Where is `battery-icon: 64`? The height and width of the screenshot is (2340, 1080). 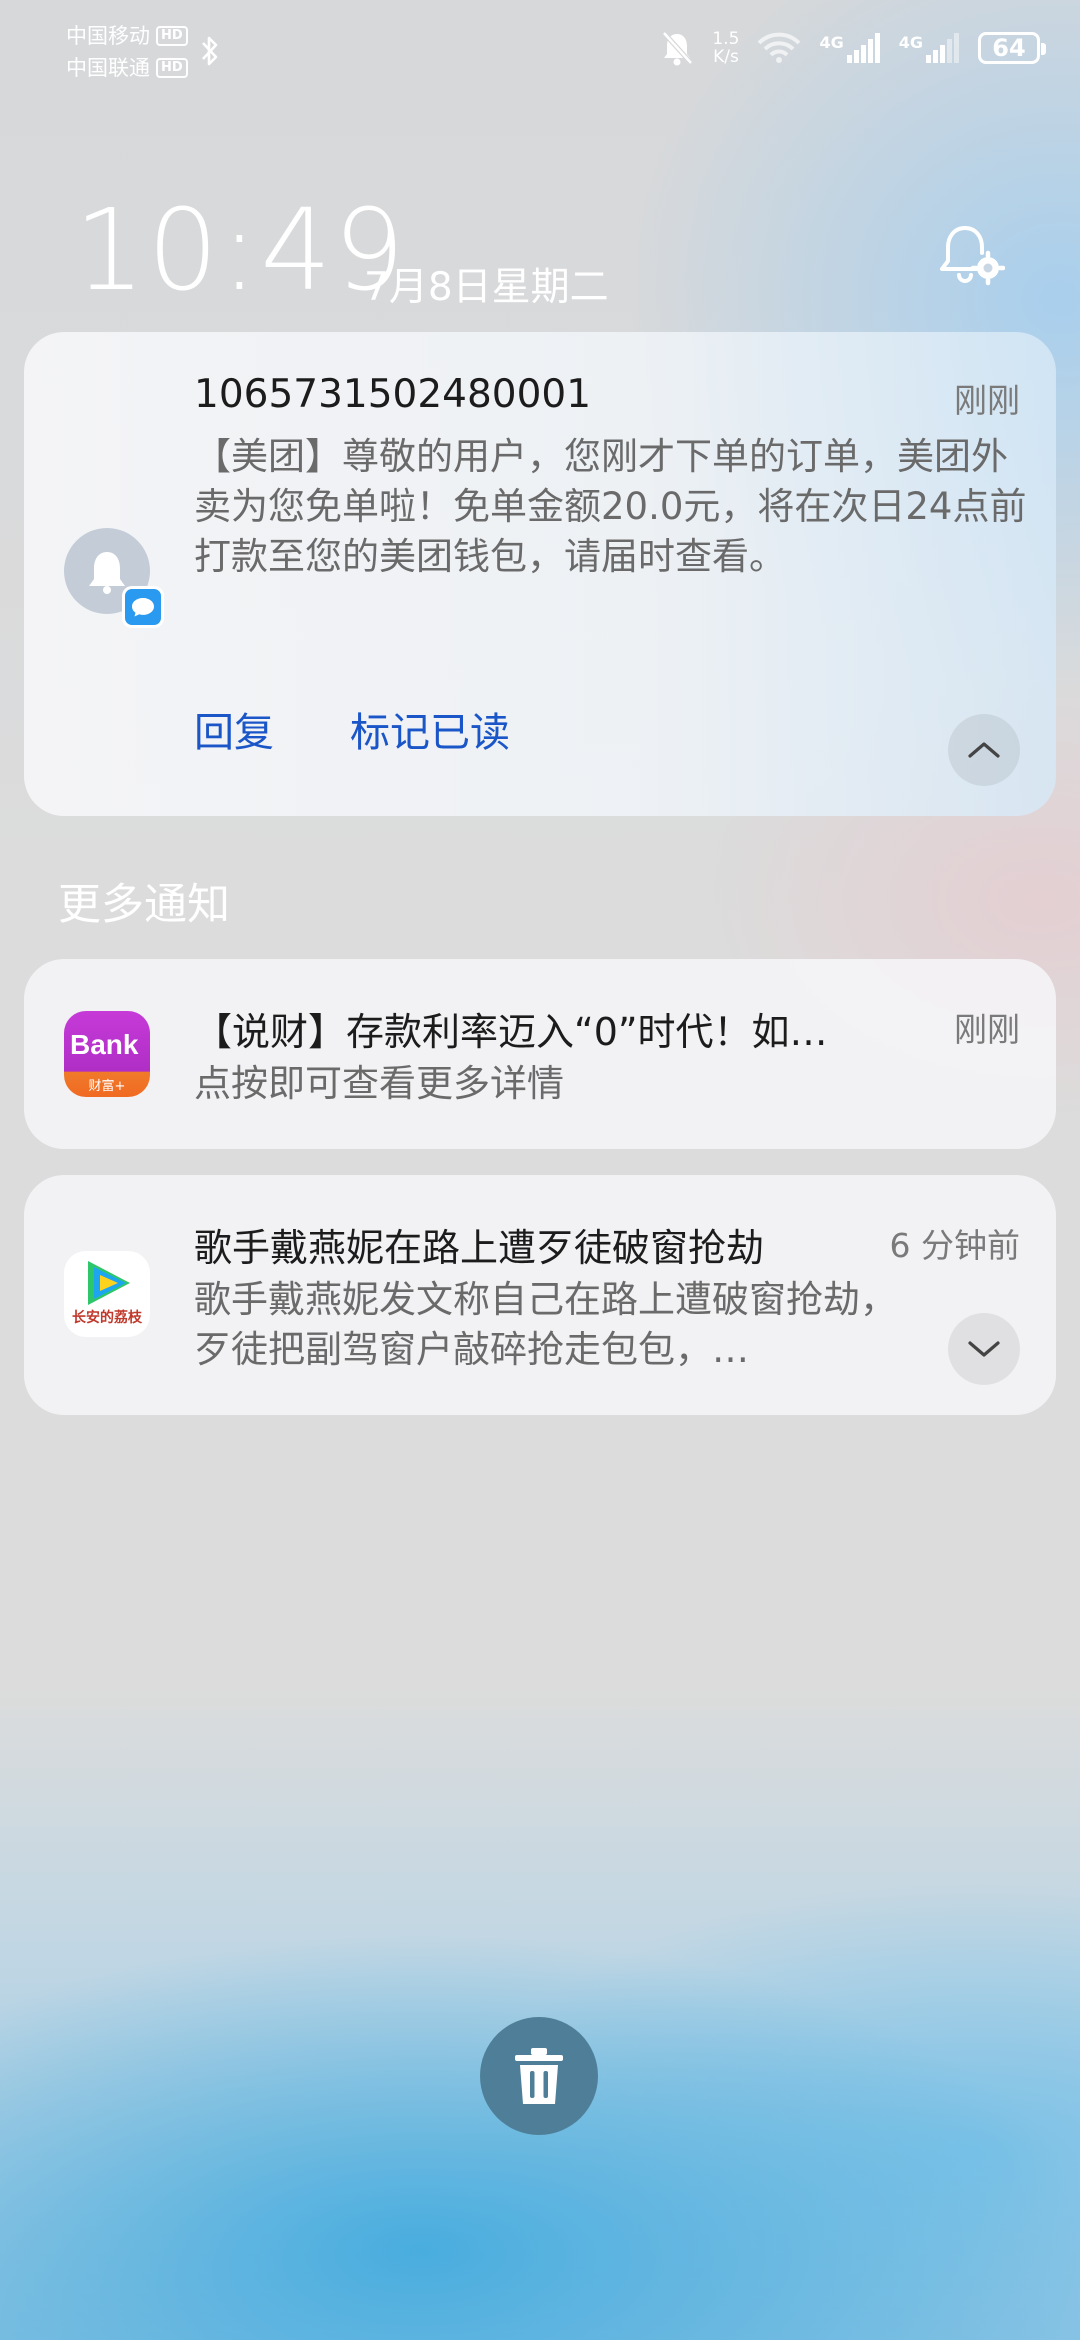 battery-icon: 64 is located at coordinates (1012, 48).